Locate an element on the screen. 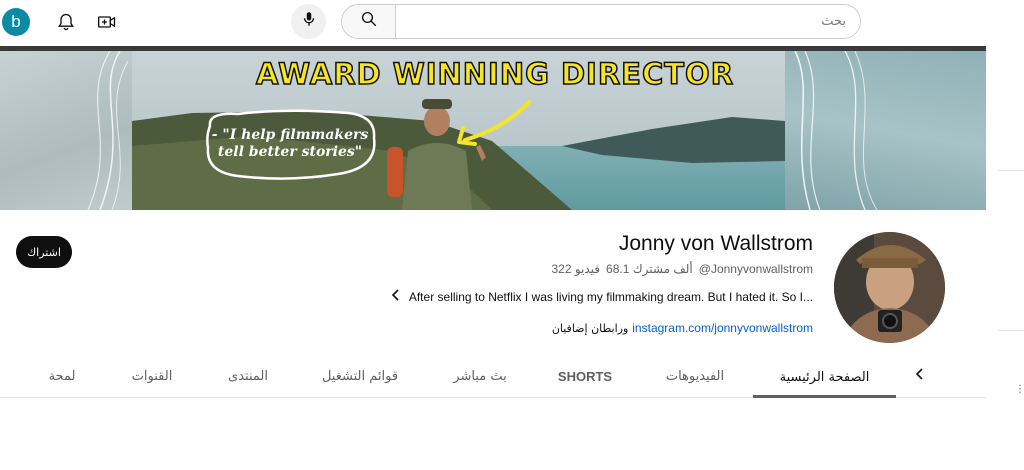 The height and width of the screenshot is (470, 1024). create-video-icon is located at coordinates (107, 22).